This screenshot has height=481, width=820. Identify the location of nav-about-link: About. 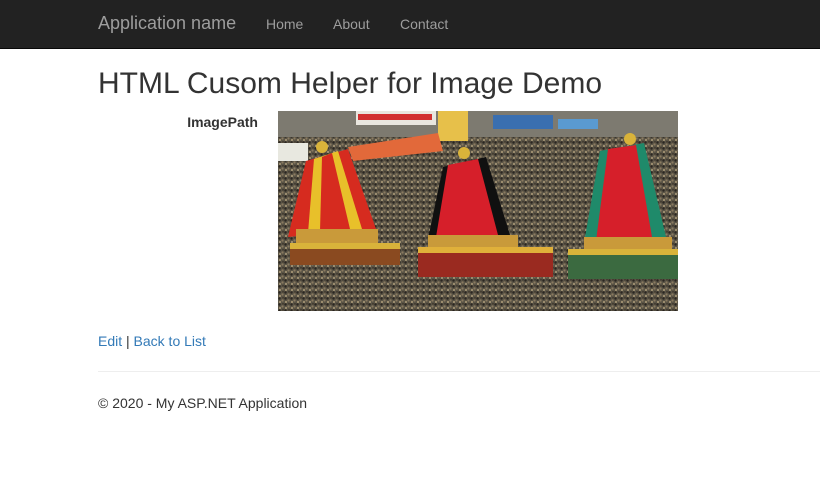
(351, 24).